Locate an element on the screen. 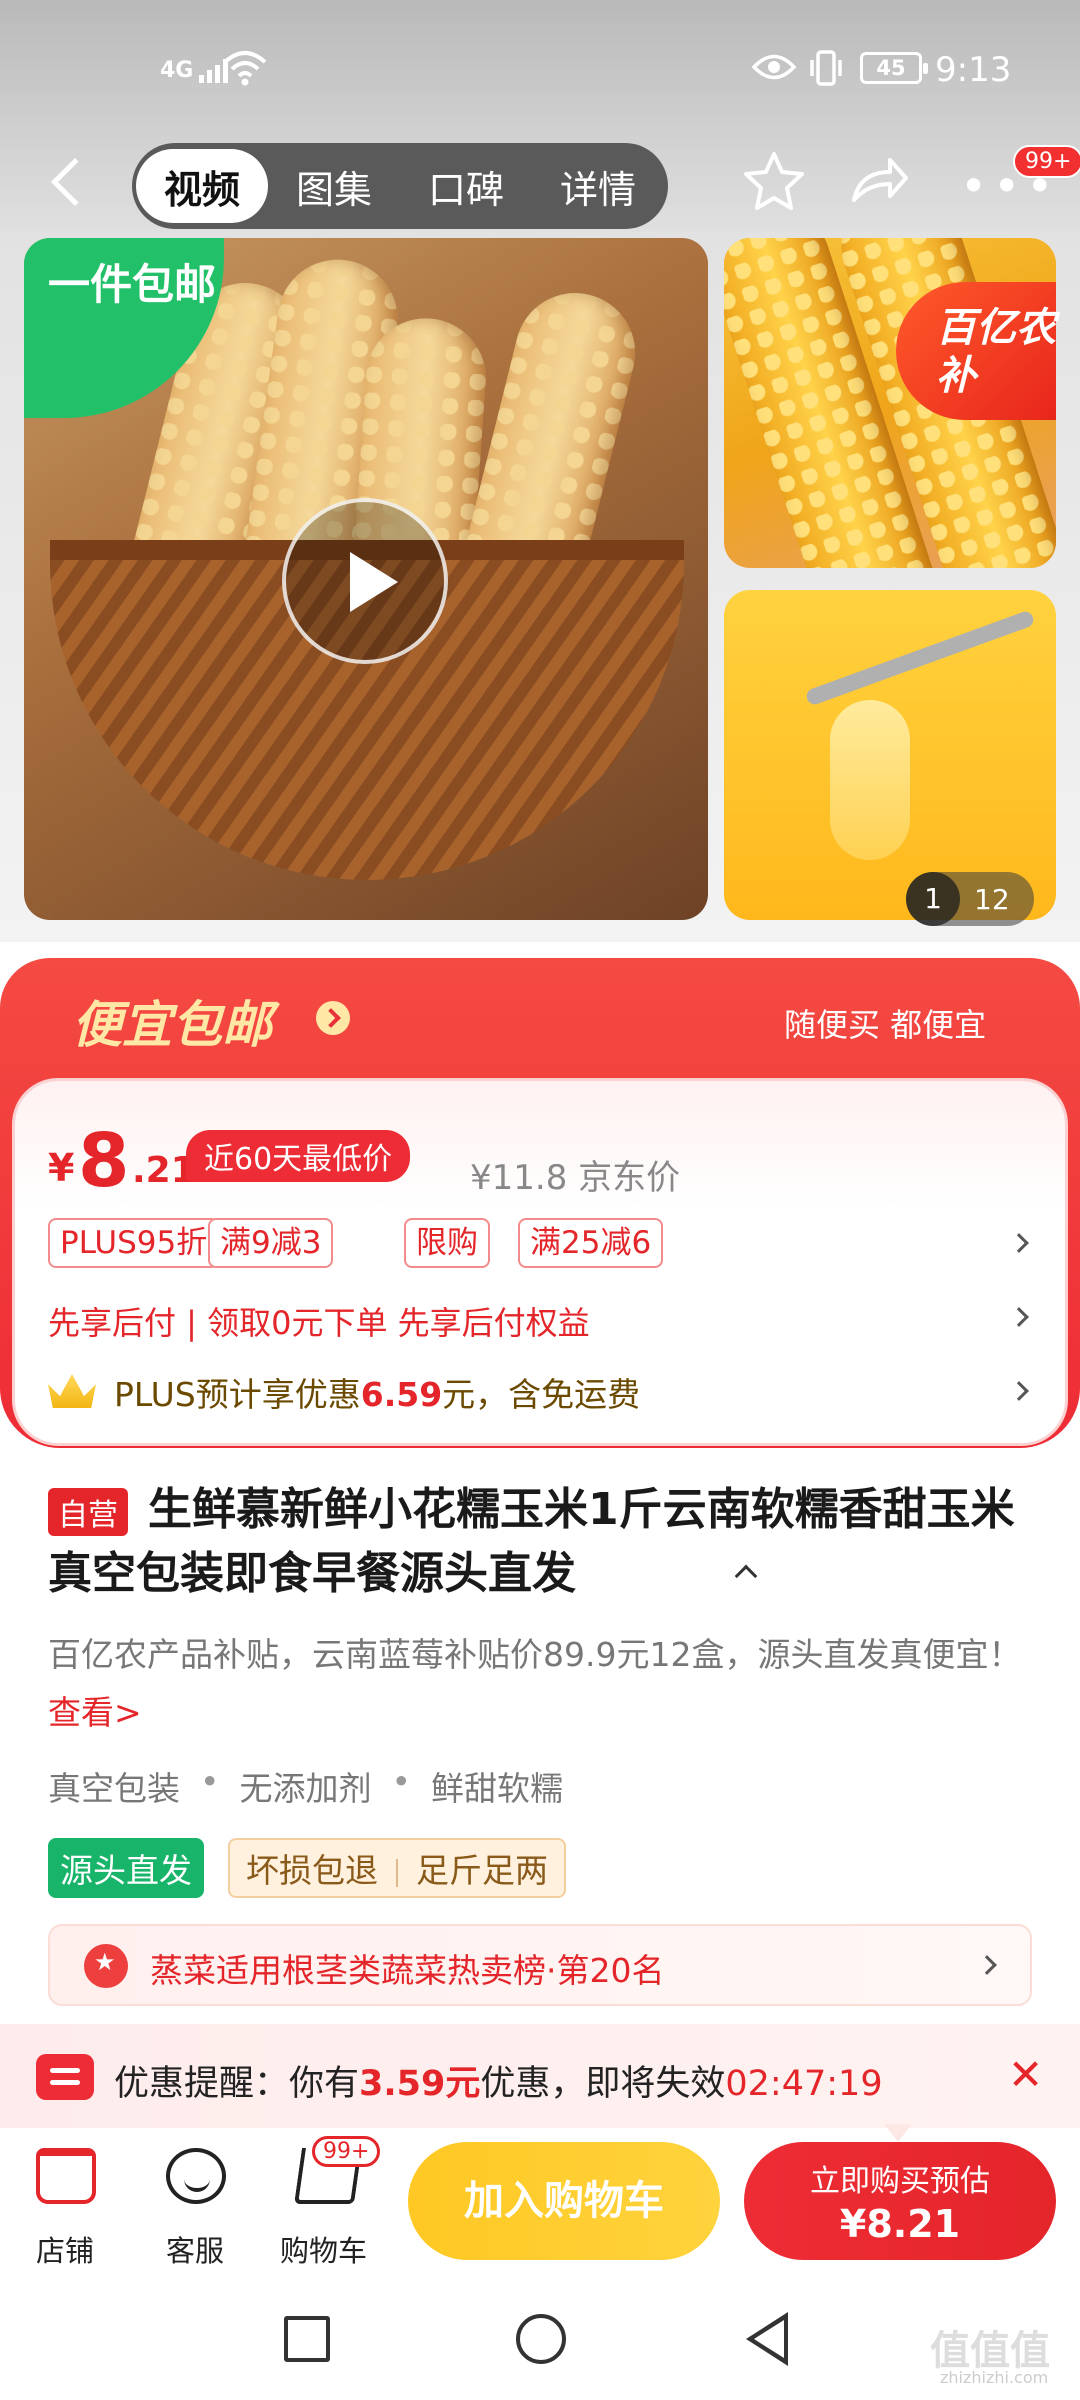 This screenshot has height=2400, width=1080. tab-gallery: 图集 is located at coordinates (334, 186).